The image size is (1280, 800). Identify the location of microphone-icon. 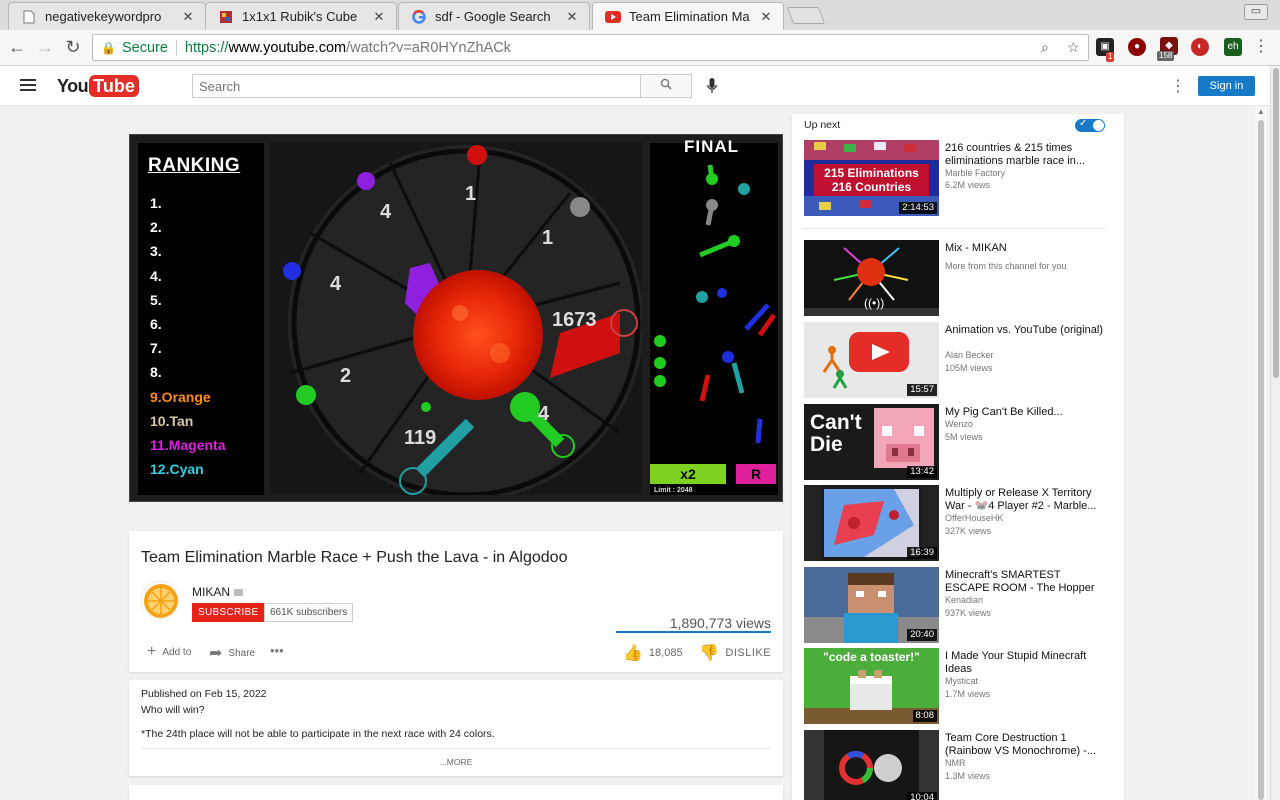
(712, 87).